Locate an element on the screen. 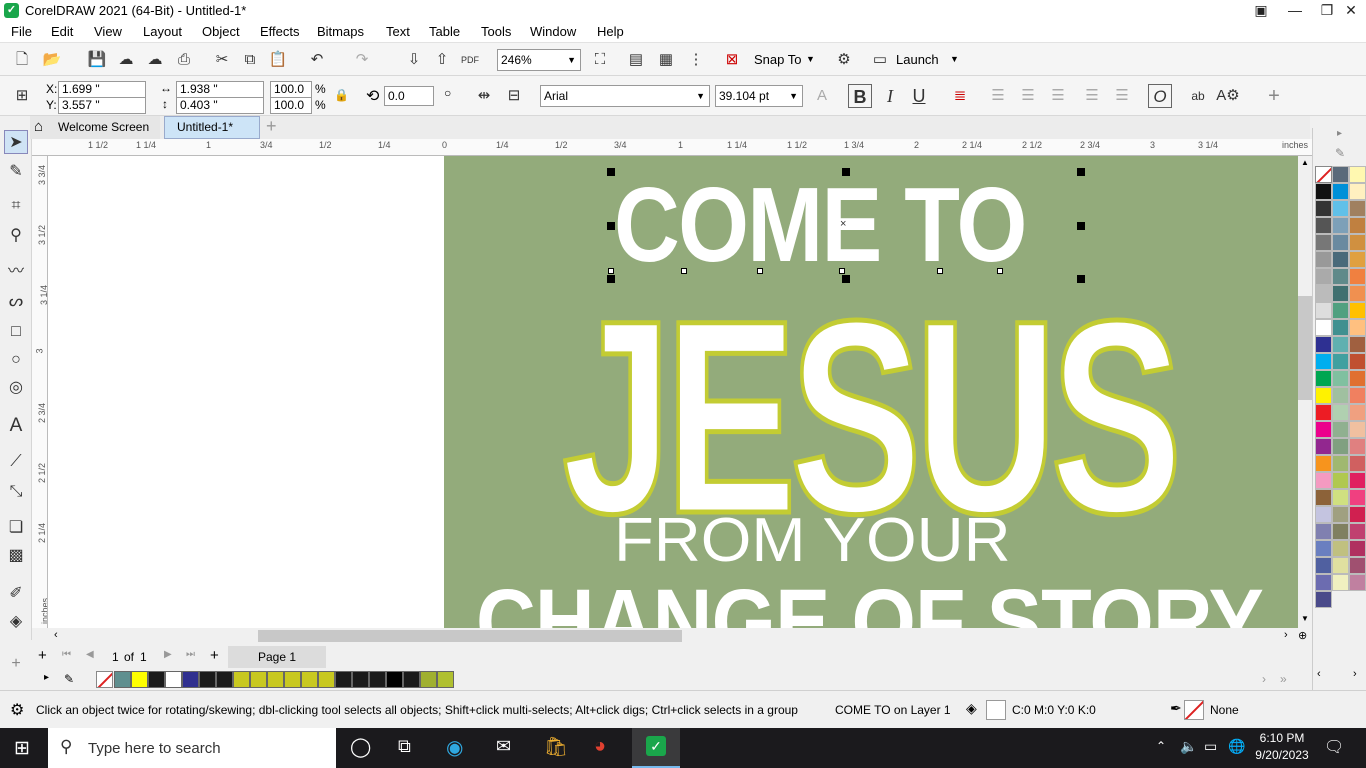 The image size is (1366, 768). character-settings-icon: A⚙ is located at coordinates (1228, 96).